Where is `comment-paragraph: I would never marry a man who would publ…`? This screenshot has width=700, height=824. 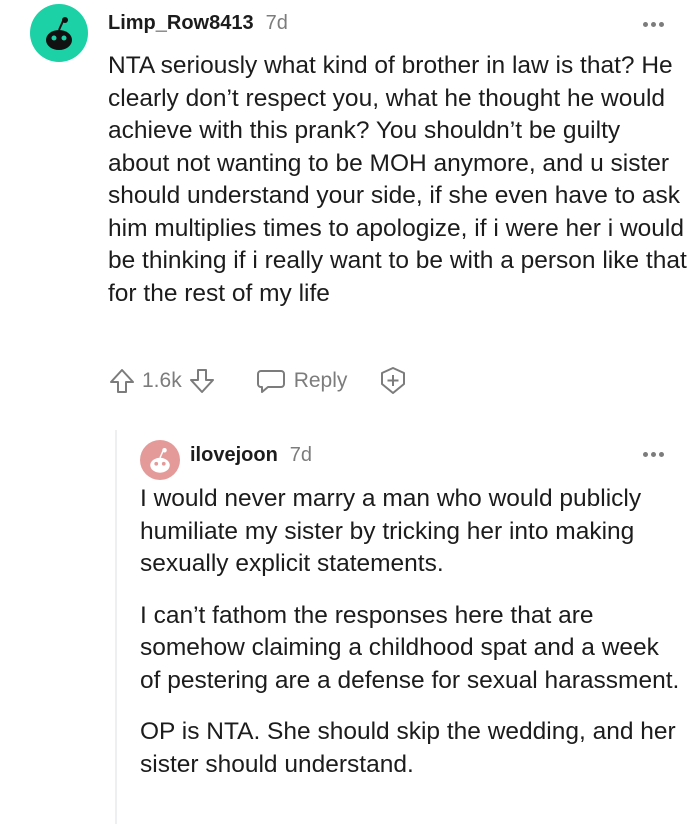
comment-paragraph: I would never marry a man who would publ… is located at coordinates (391, 531).